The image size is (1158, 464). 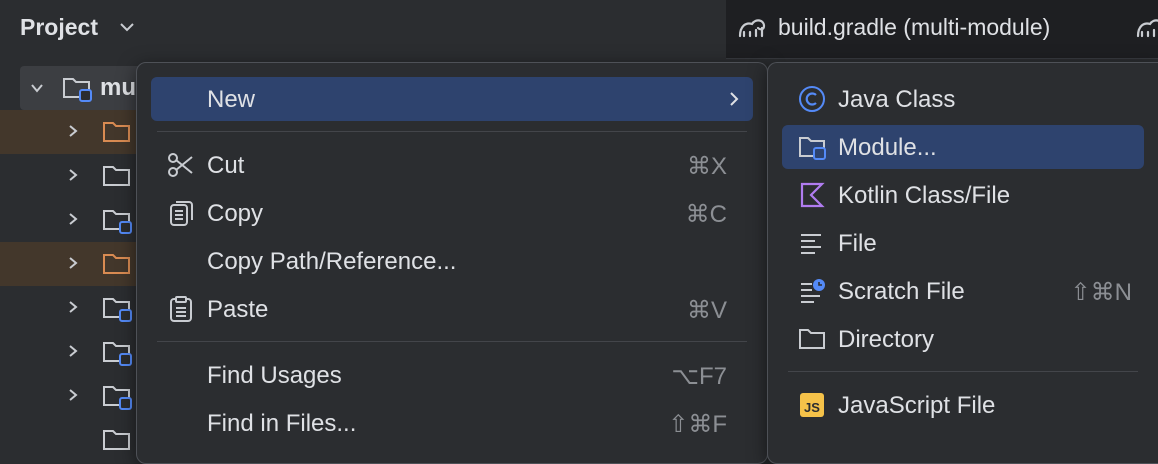 I want to click on menu-item-label: File, so click(x=857, y=243).